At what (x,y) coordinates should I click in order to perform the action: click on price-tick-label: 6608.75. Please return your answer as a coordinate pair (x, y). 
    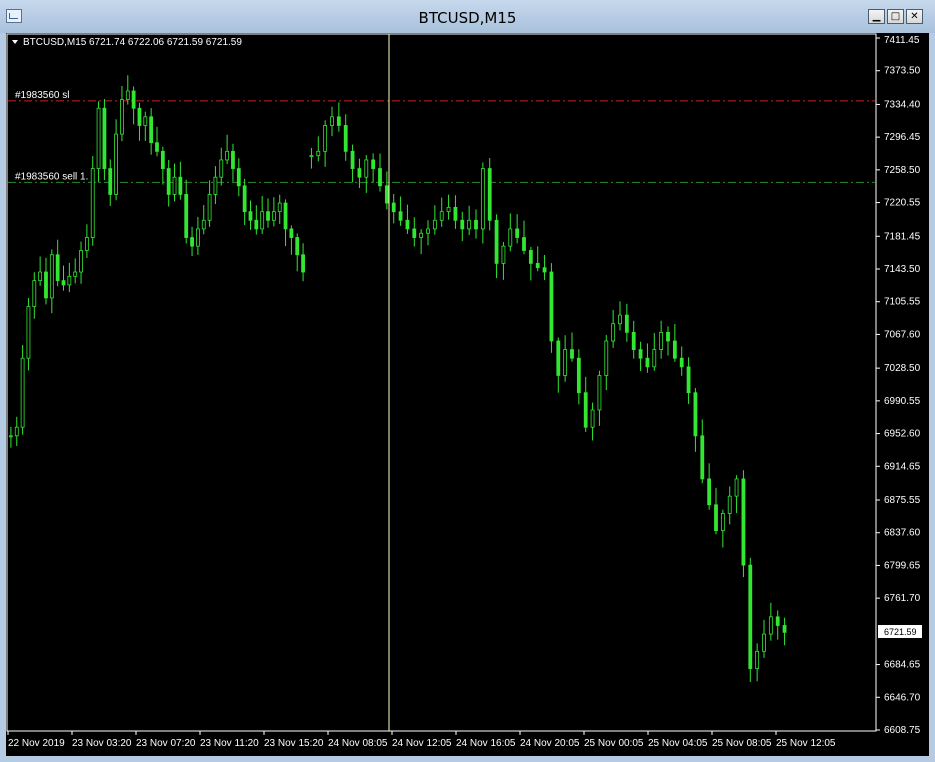
    Looking at the image, I should click on (902, 730).